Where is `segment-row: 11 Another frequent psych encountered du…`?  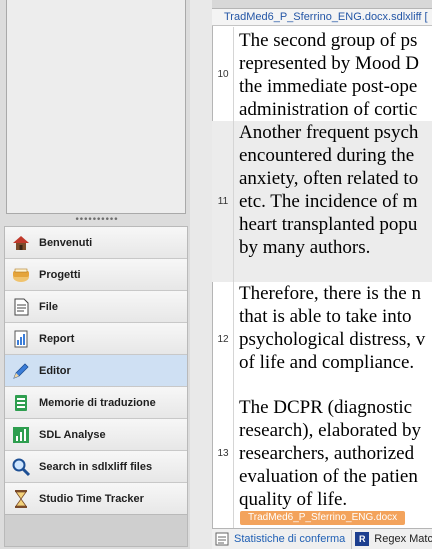 segment-row: 11 Another frequent psych encountered du… is located at coordinates (322, 201).